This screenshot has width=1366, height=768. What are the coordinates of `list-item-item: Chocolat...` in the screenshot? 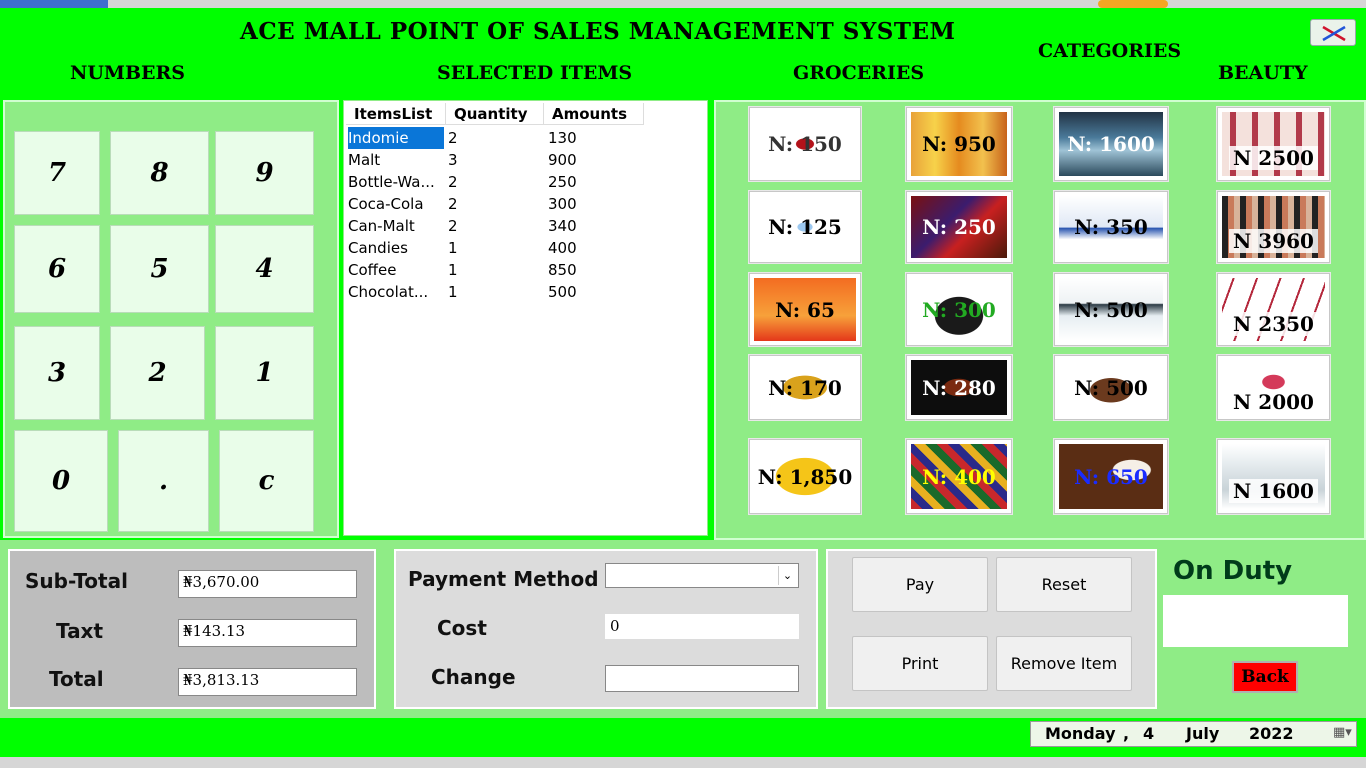 It's located at (388, 292).